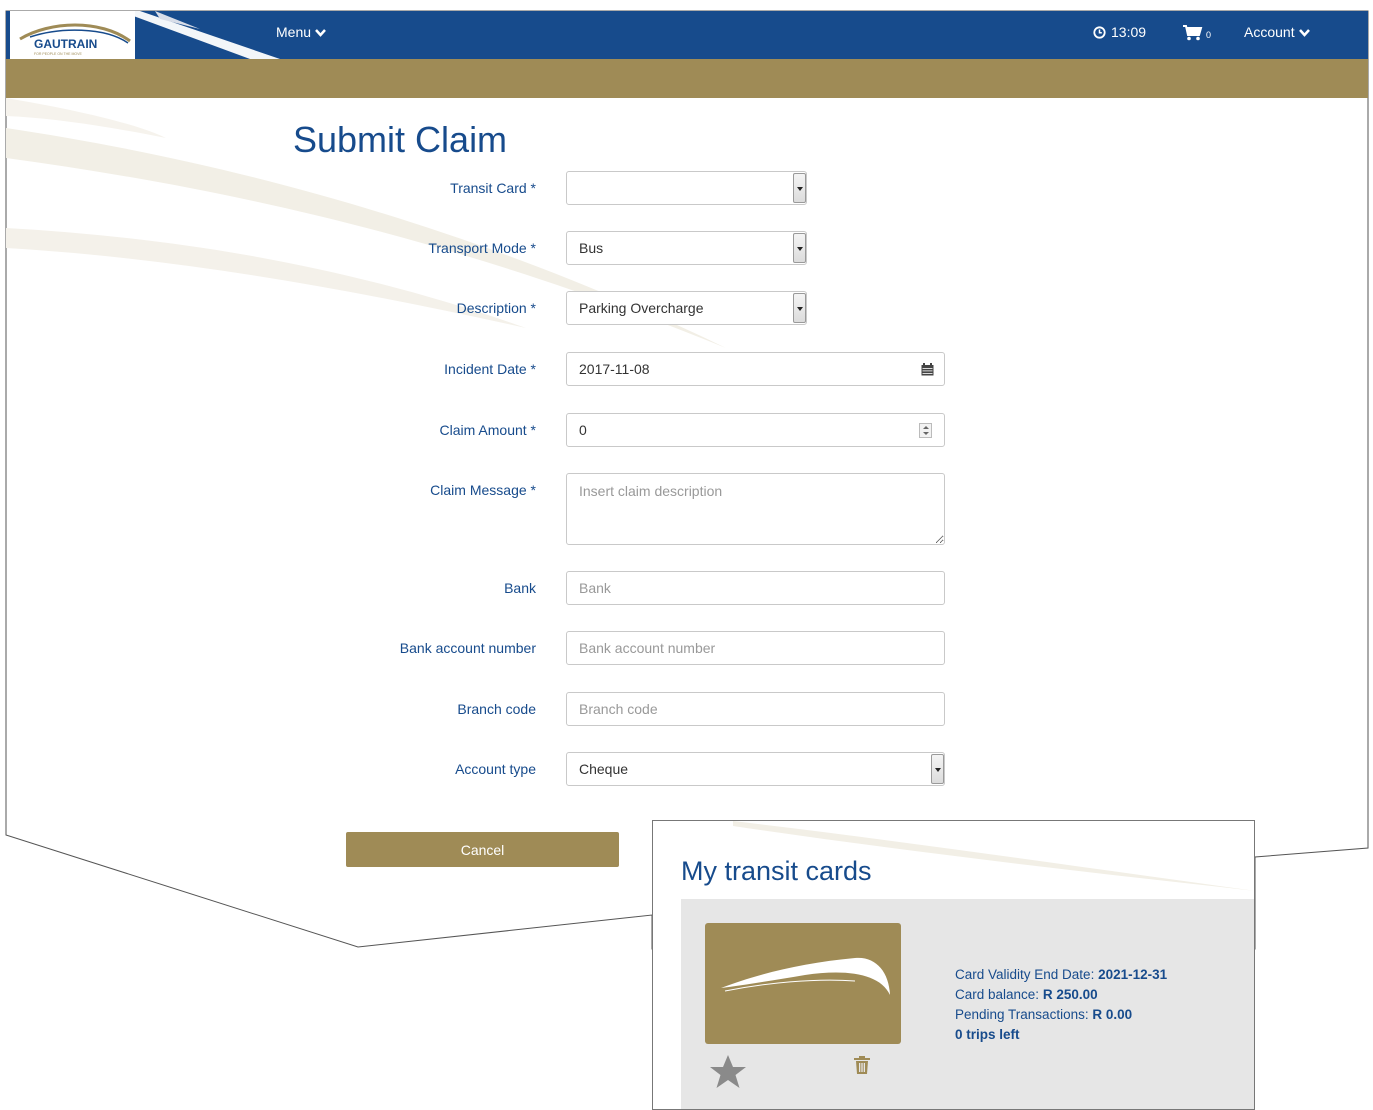  I want to click on gautrain-logo: GAUTRAIN FOR PEOPLE ON THE MOVE, so click(145, 35).